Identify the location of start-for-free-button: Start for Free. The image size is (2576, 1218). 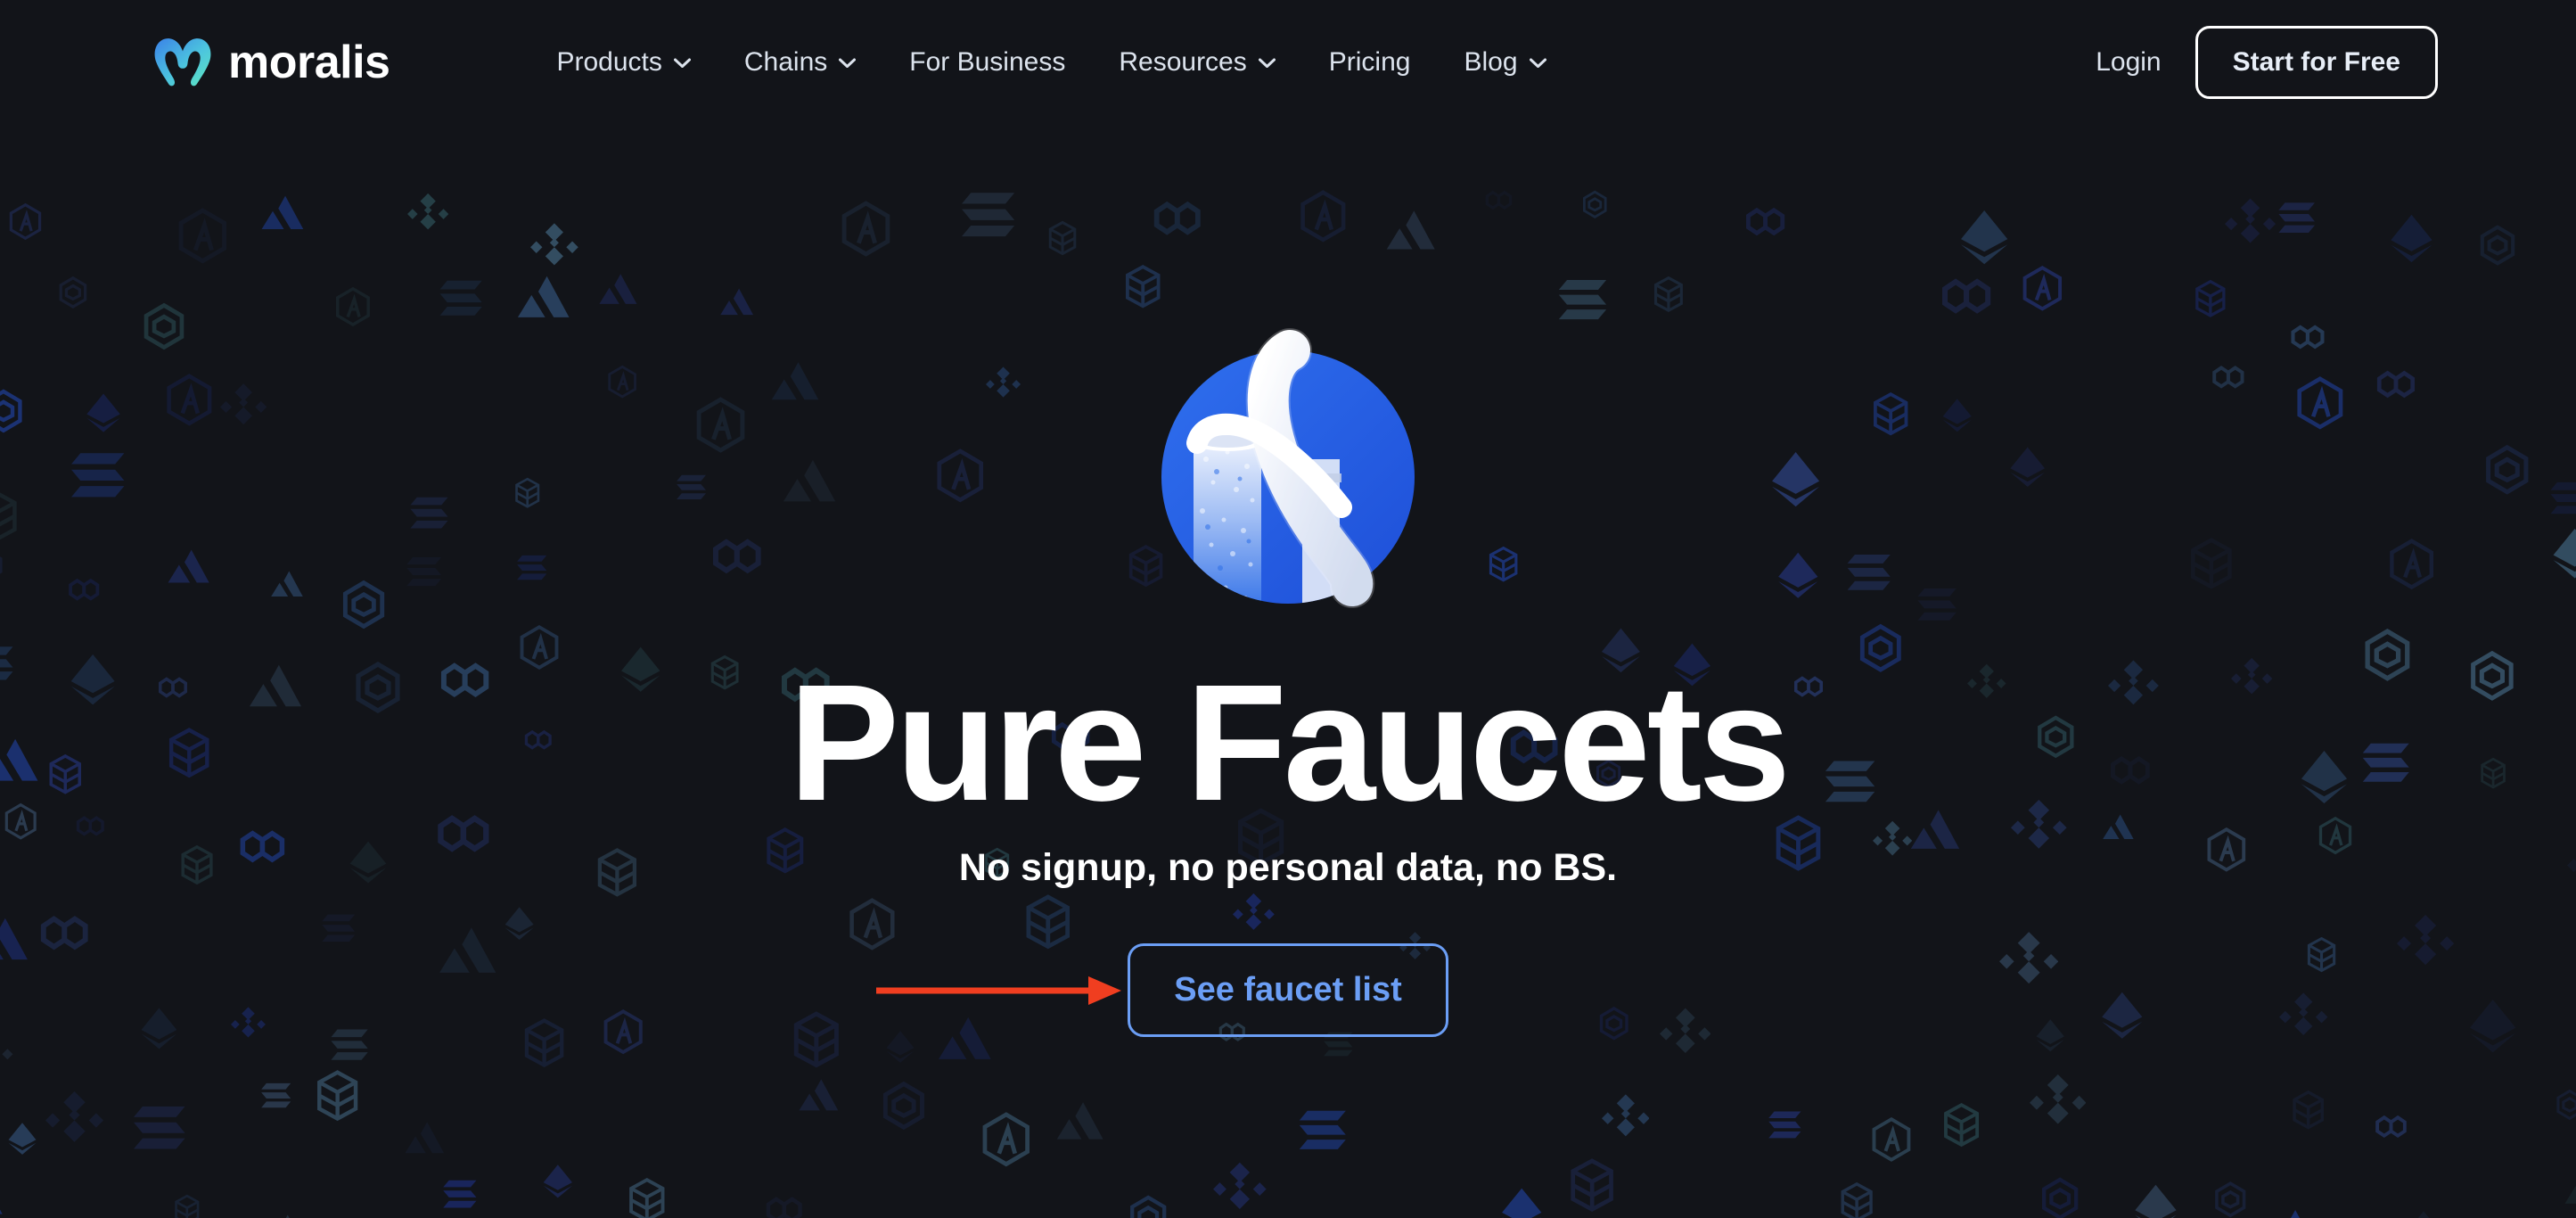
(2317, 63).